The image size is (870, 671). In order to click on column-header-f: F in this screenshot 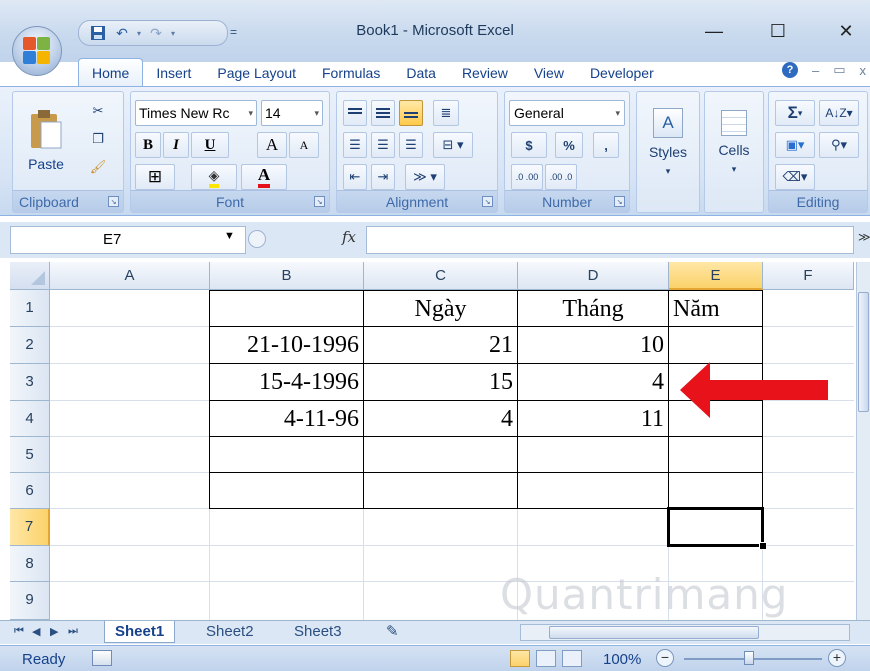, I will do `click(808, 276)`.